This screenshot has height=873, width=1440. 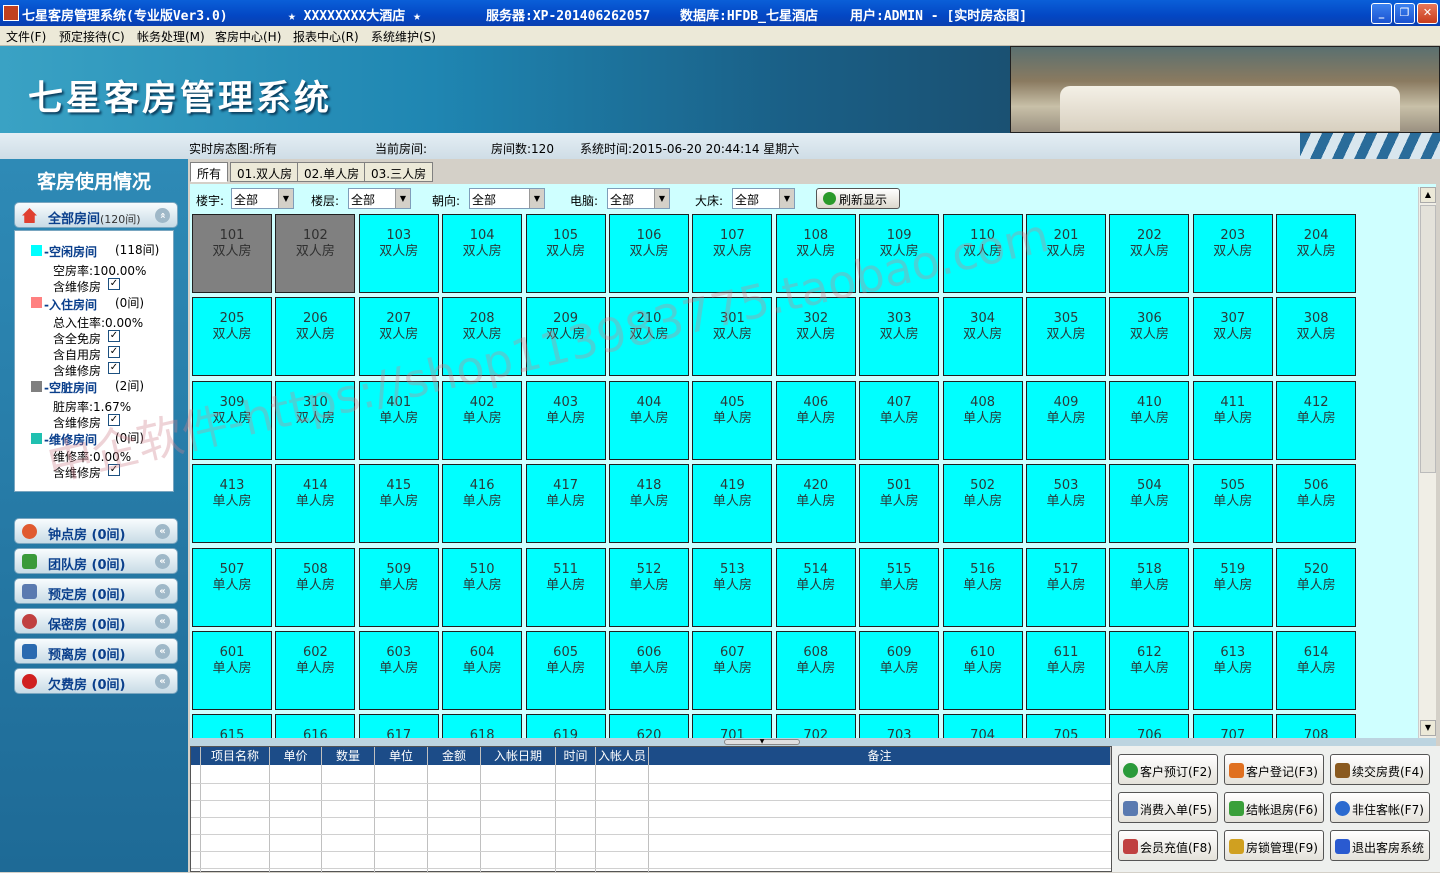 I want to click on bigbed-select: 全部 ▼, so click(x=763, y=198).